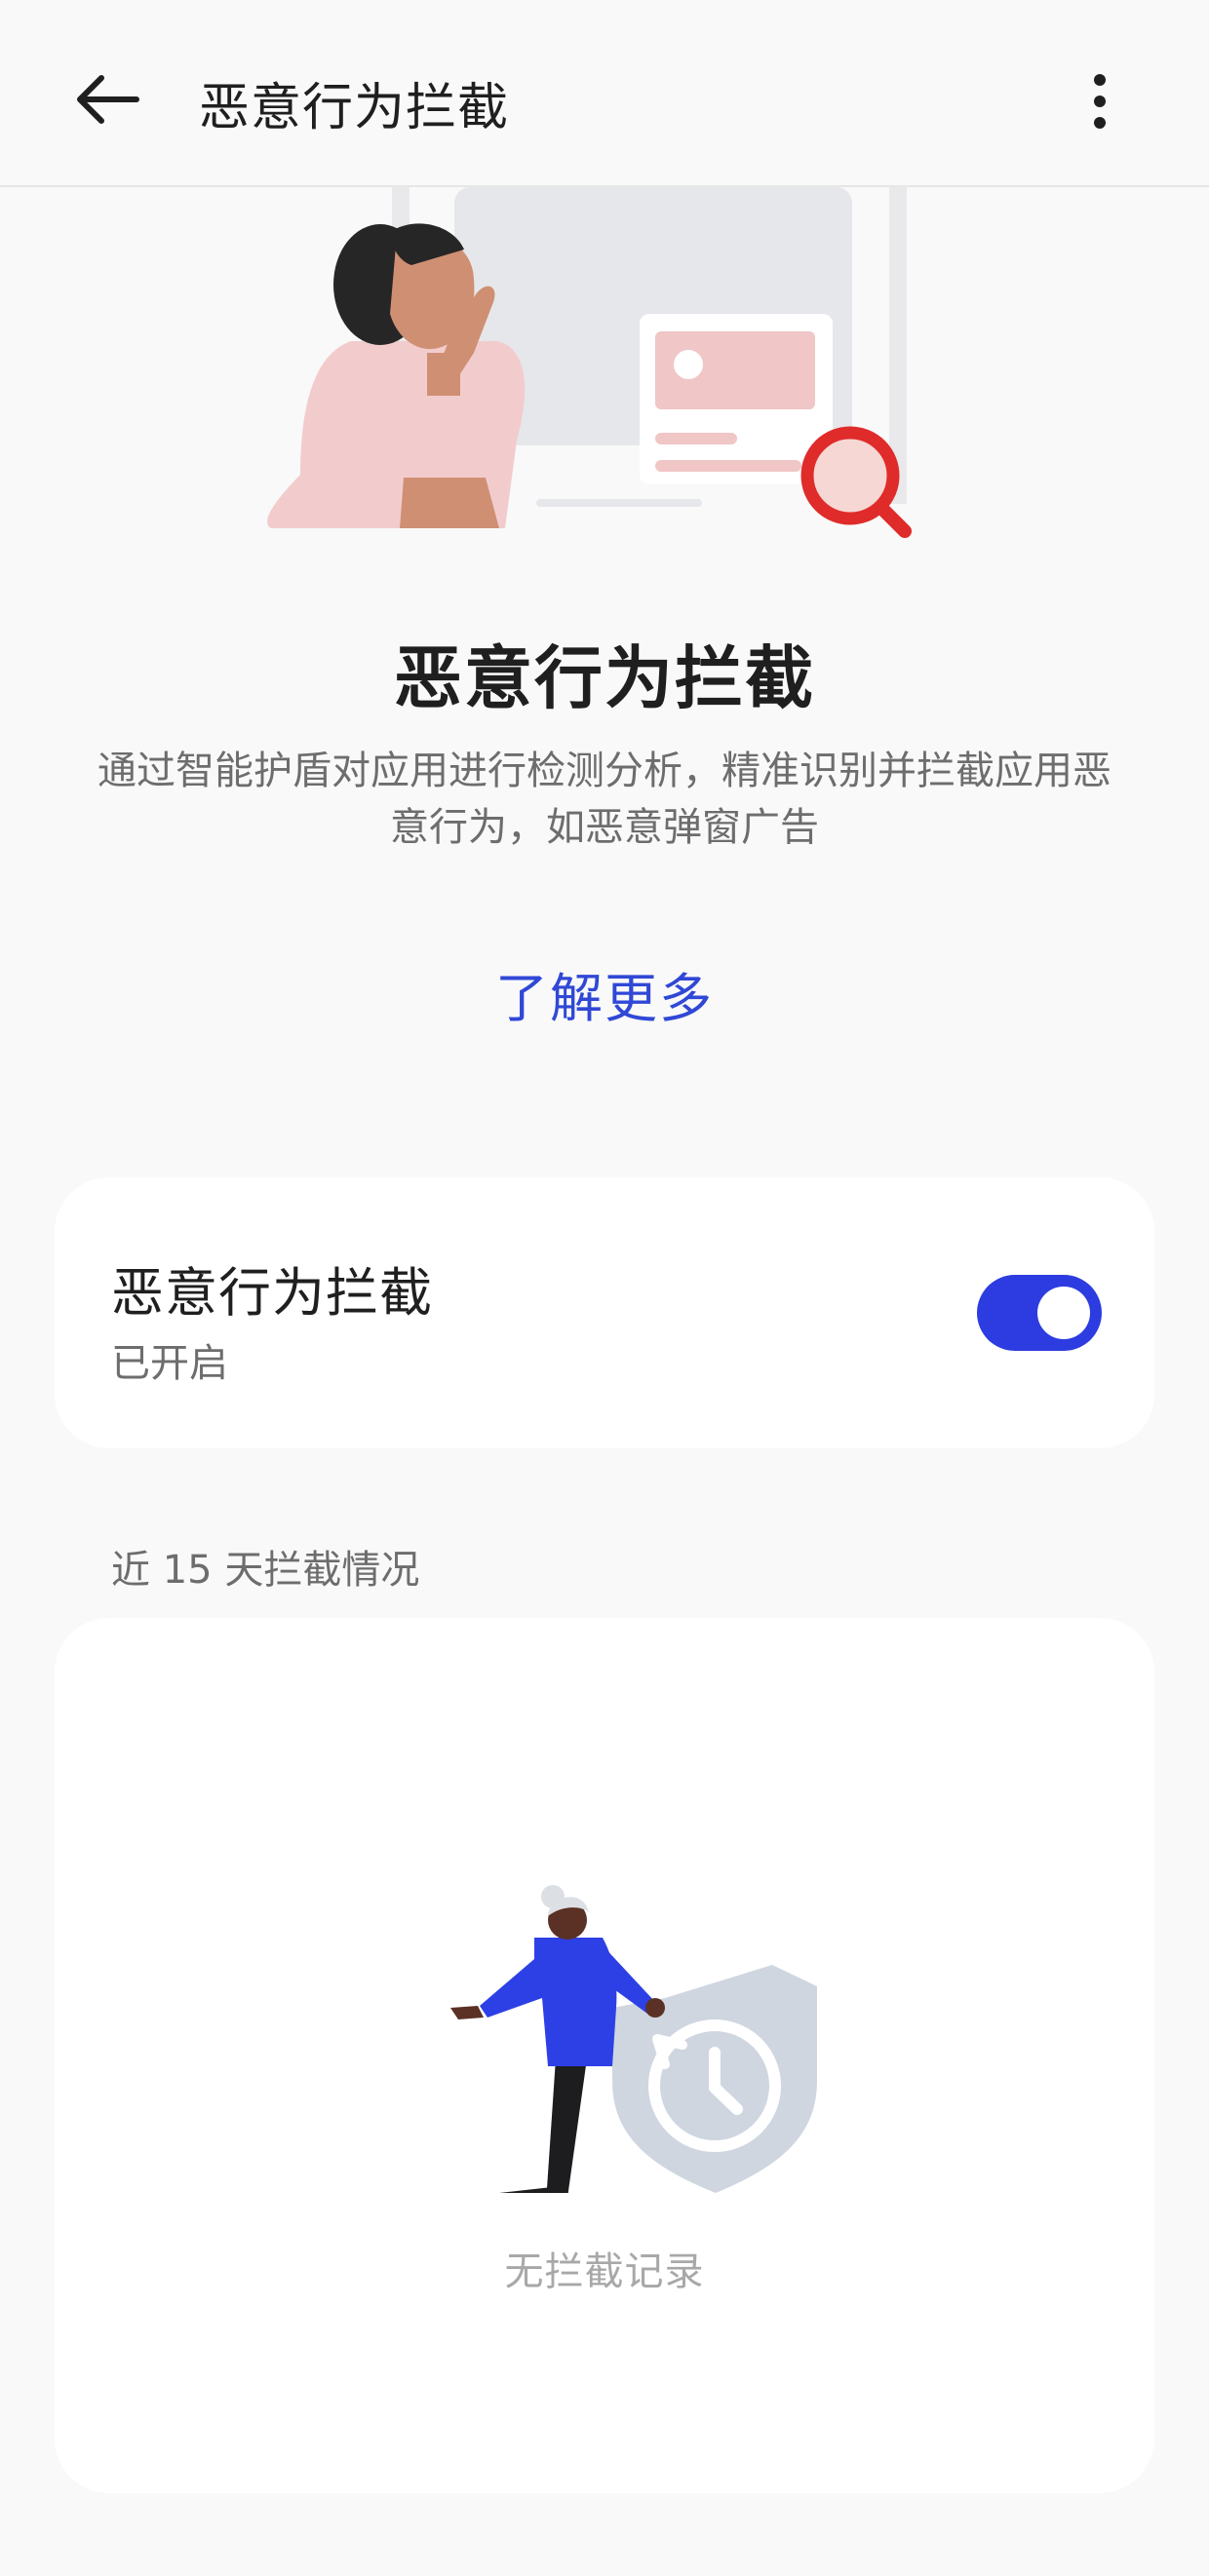 The height and width of the screenshot is (2576, 1209). I want to click on app-bar: 恶意行为拦截, so click(604, 93).